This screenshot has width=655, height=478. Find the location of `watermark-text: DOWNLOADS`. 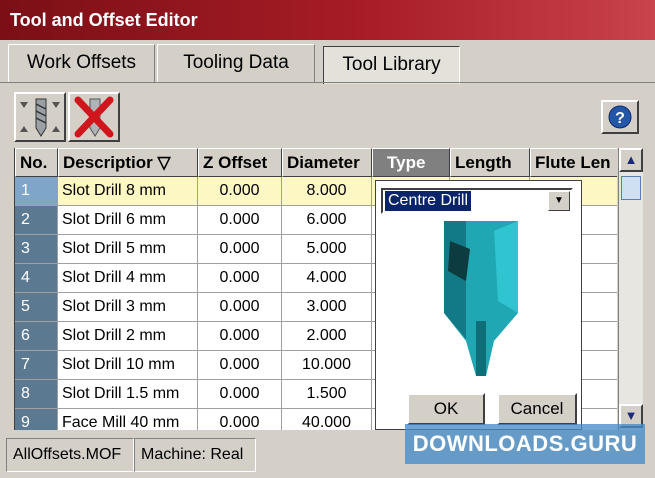

watermark-text: DOWNLOADS is located at coordinates (488, 443).